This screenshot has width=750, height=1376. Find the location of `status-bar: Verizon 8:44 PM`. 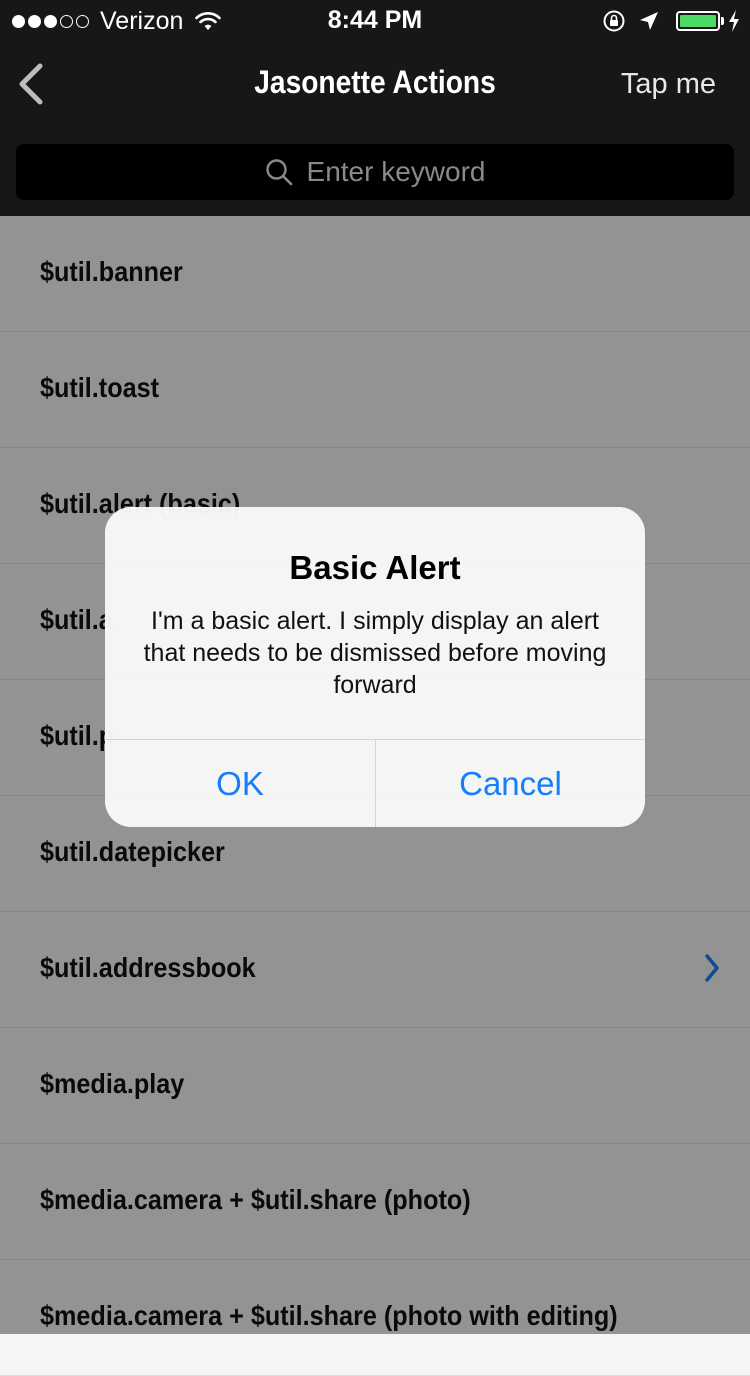

status-bar: Verizon 8:44 PM is located at coordinates (375, 20).